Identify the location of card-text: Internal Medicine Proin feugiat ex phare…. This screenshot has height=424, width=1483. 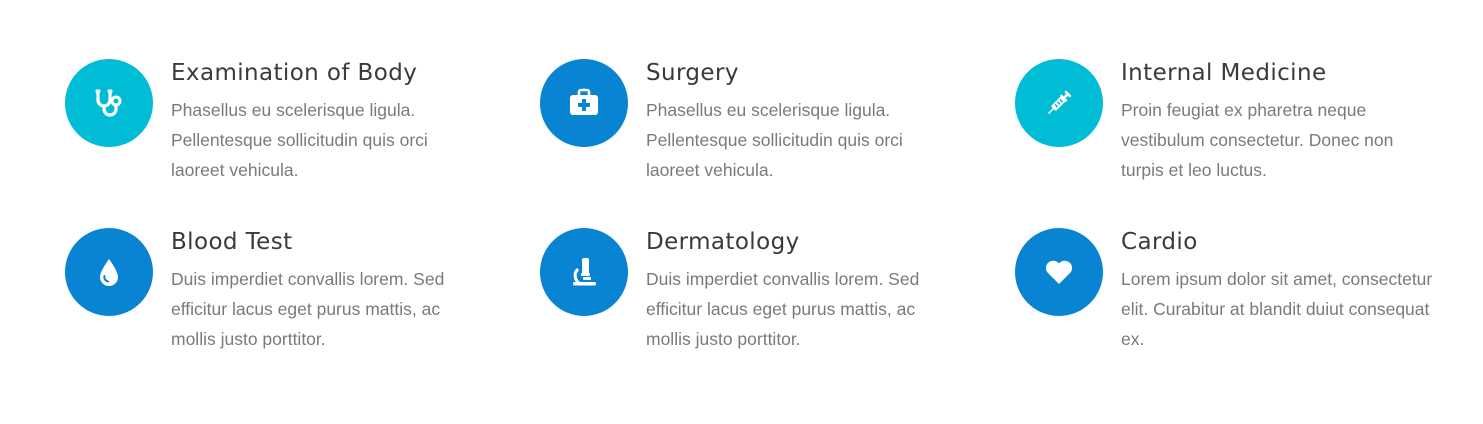
(1278, 121).